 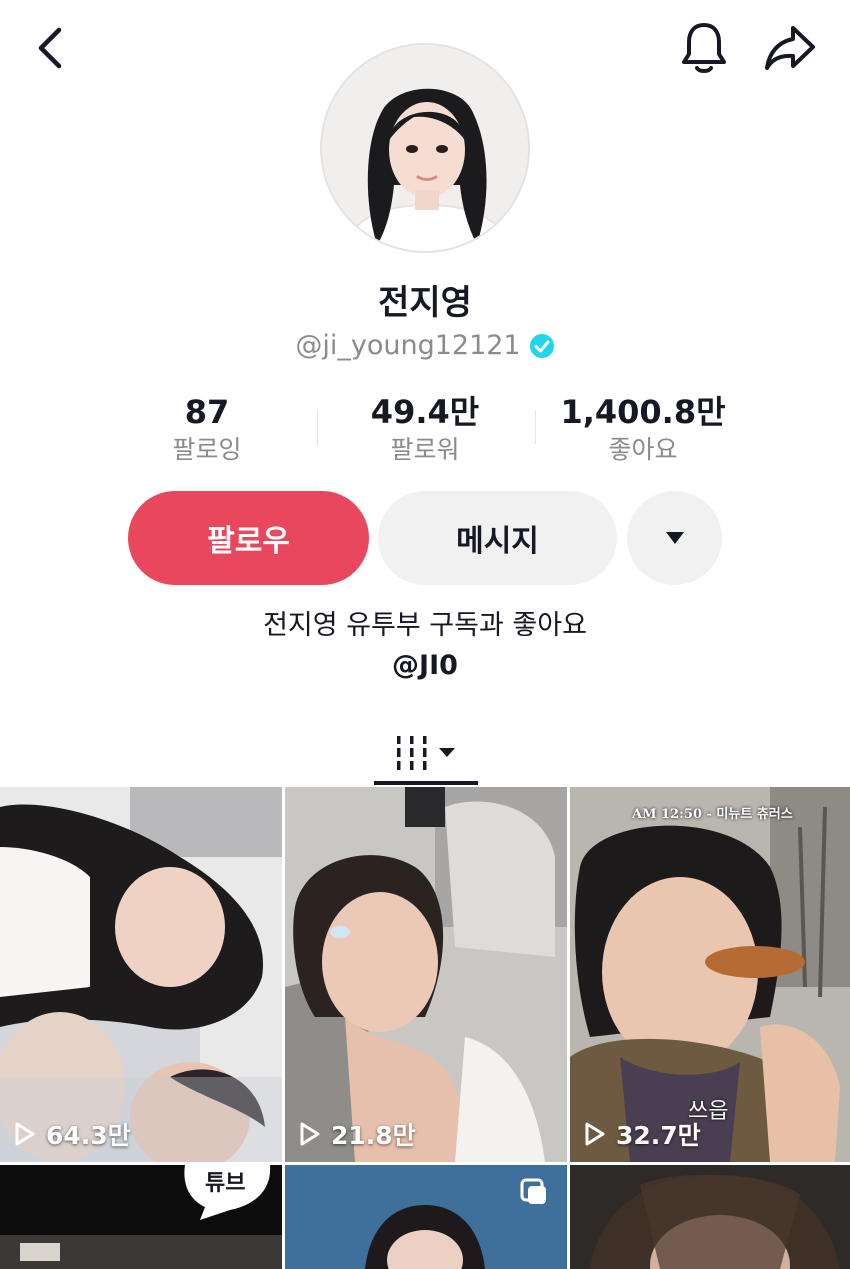 I want to click on video-tile: AM 12:50 - 미뉴트 츄러스 쓰읍 32.7만, so click(x=710, y=974).